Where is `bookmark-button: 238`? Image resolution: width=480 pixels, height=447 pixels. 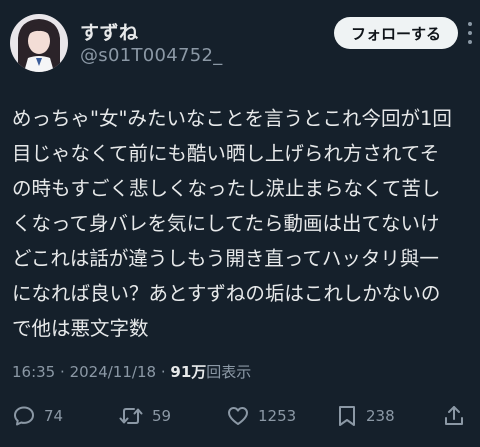
bookmark-button: 238 is located at coordinates (365, 416).